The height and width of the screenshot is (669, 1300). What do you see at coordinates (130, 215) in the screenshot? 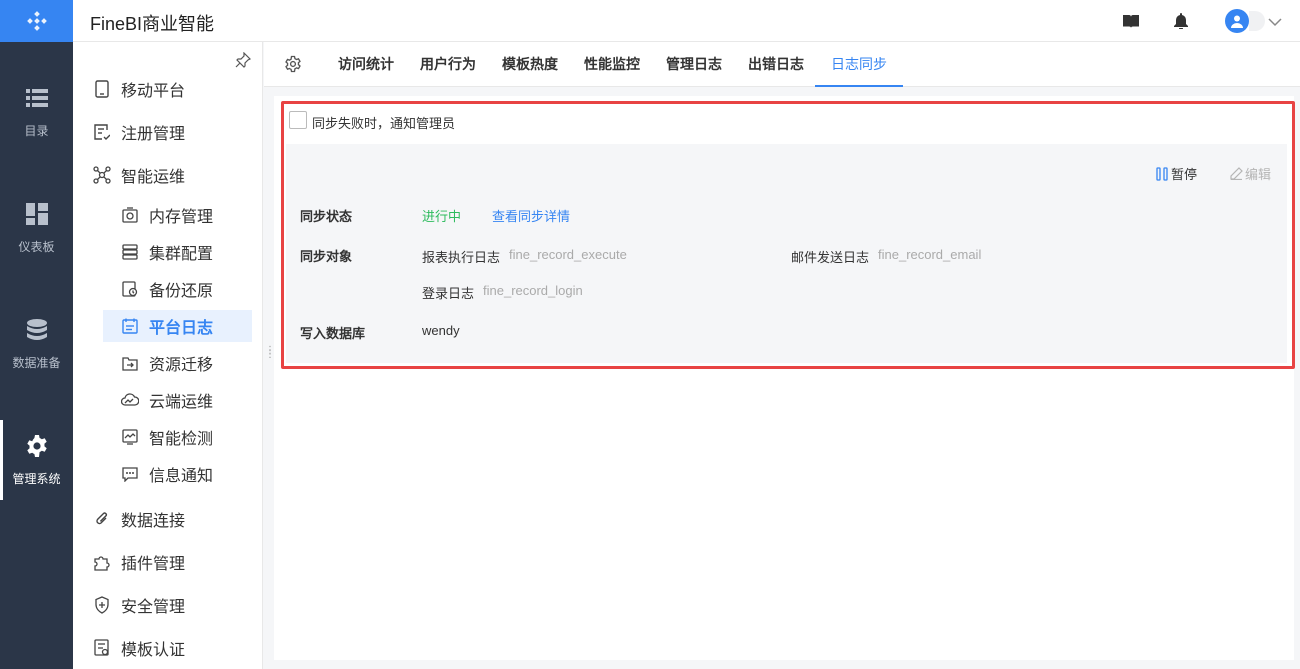
I see `memory-icon` at bounding box center [130, 215].